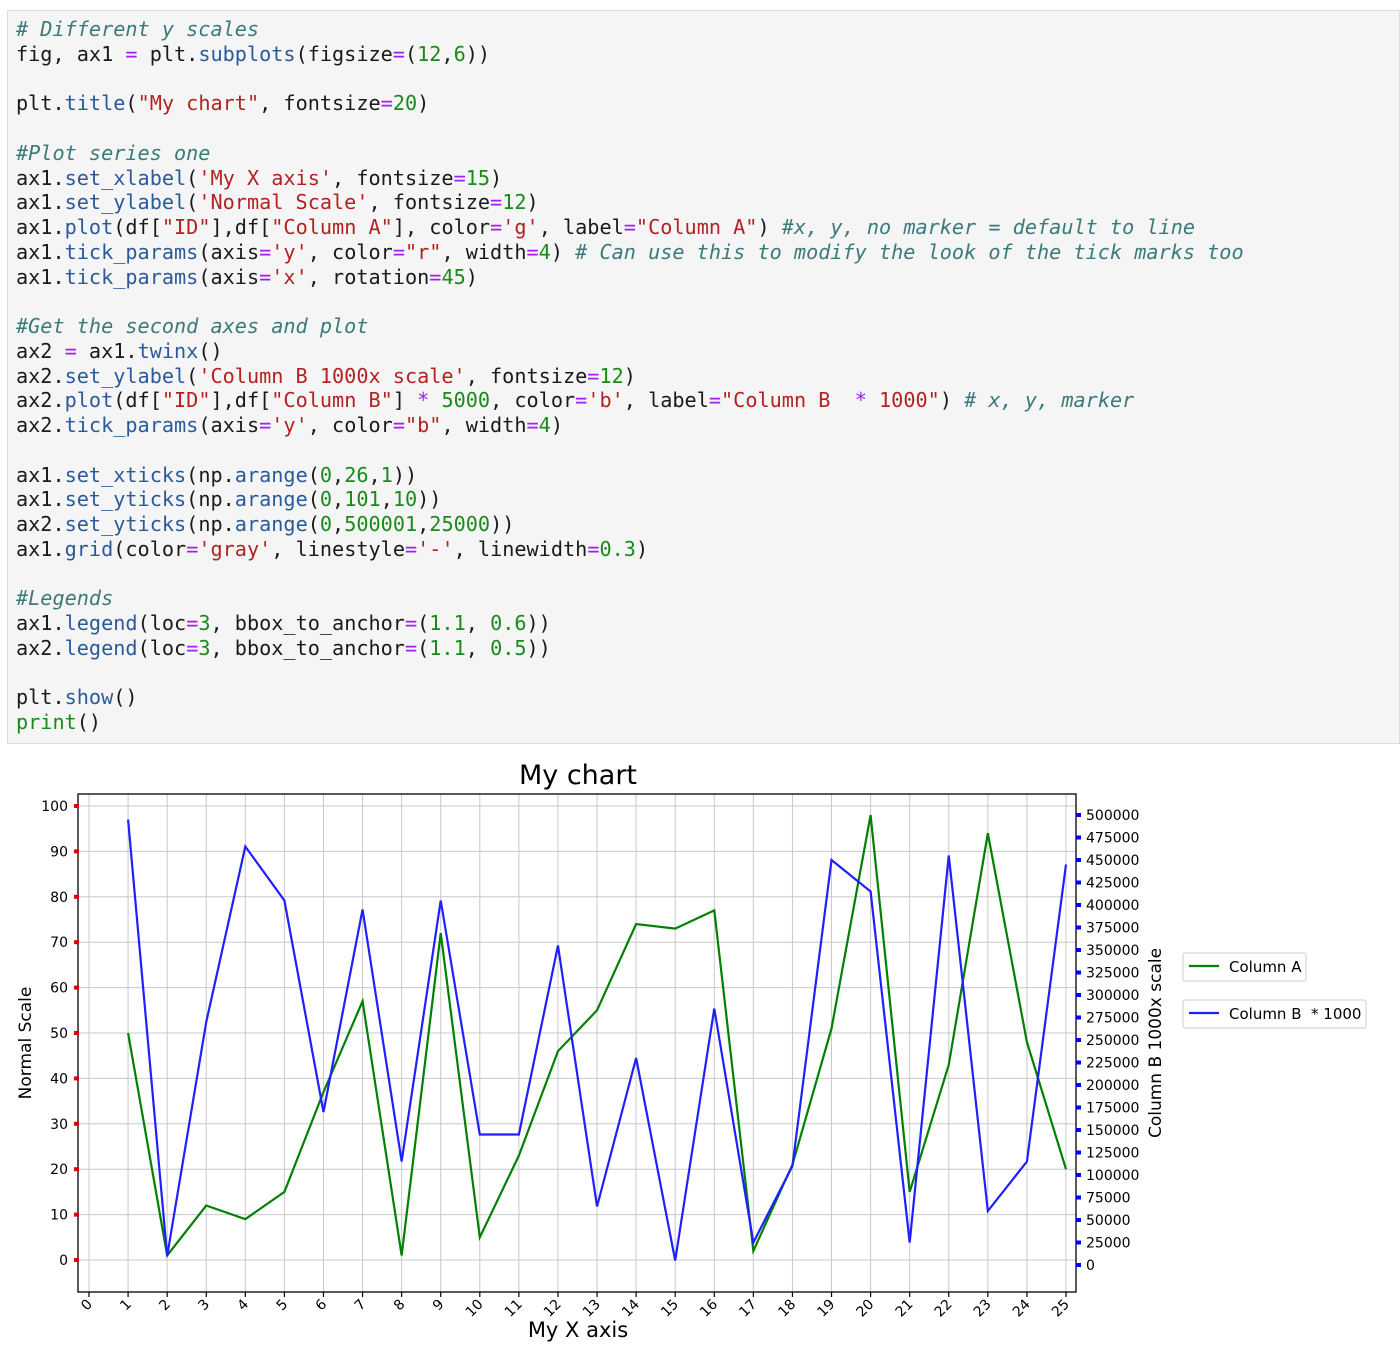 The image size is (1400, 1362). Describe the element at coordinates (168, 350) in the screenshot. I see `code-token: twinx` at that location.